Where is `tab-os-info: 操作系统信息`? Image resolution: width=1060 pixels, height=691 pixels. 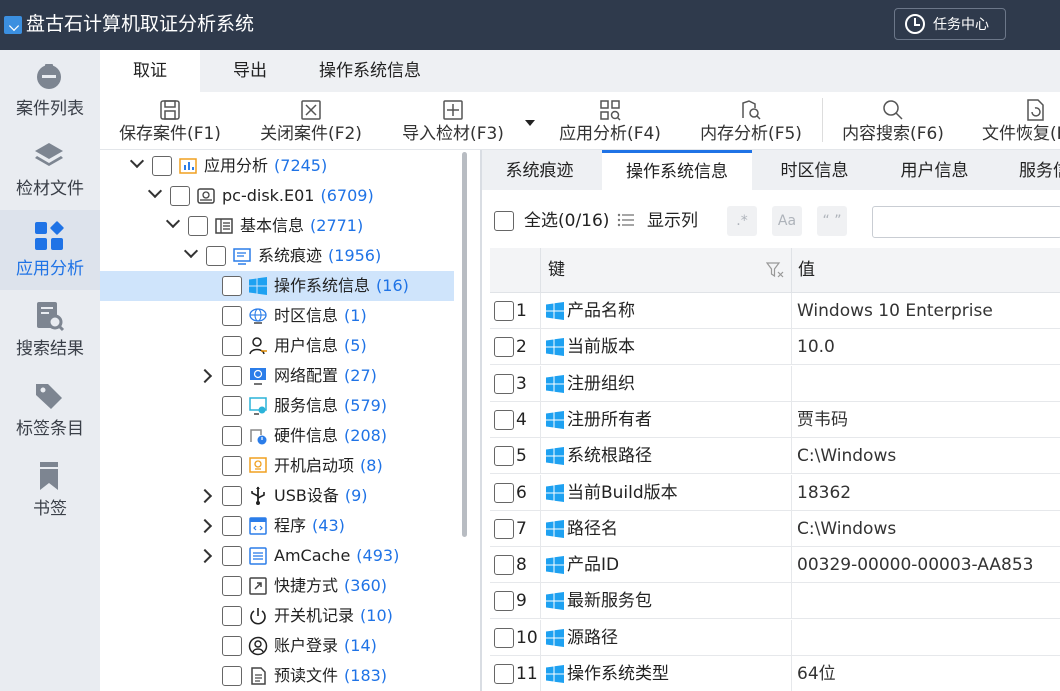
tab-os-info: 操作系统信息 is located at coordinates (370, 71).